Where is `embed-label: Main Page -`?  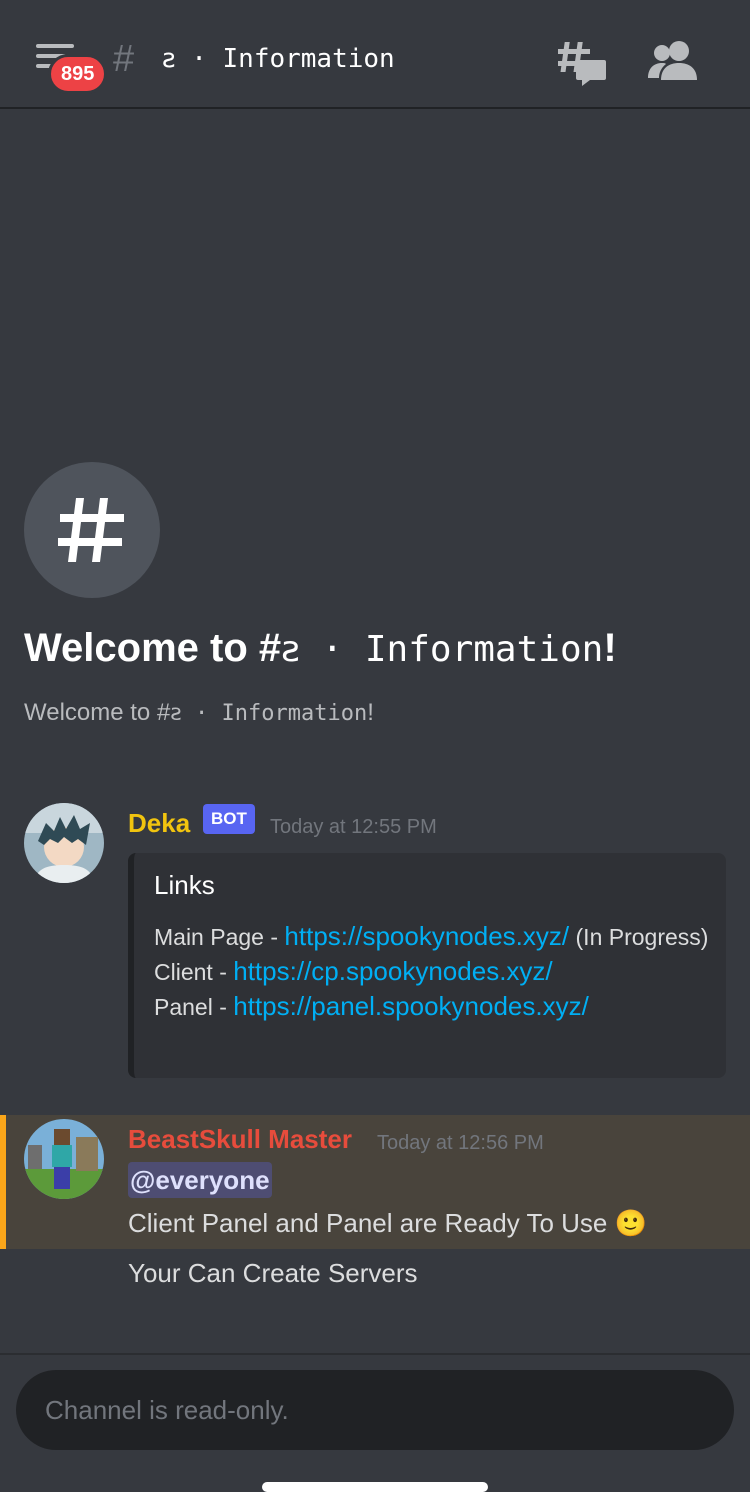 embed-label: Main Page - is located at coordinates (219, 937).